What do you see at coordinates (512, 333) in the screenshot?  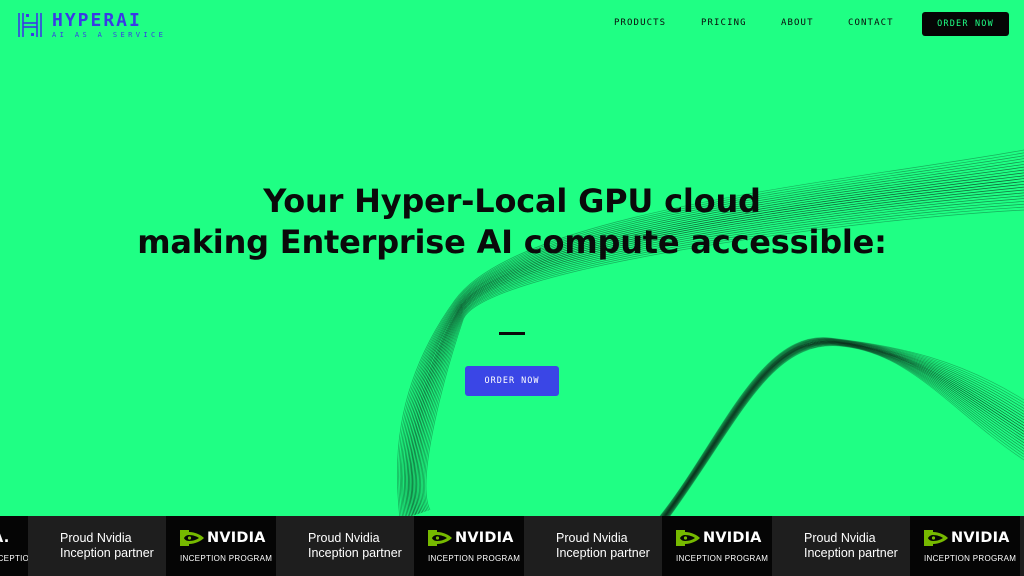 I see `typing-cursor-dash` at bounding box center [512, 333].